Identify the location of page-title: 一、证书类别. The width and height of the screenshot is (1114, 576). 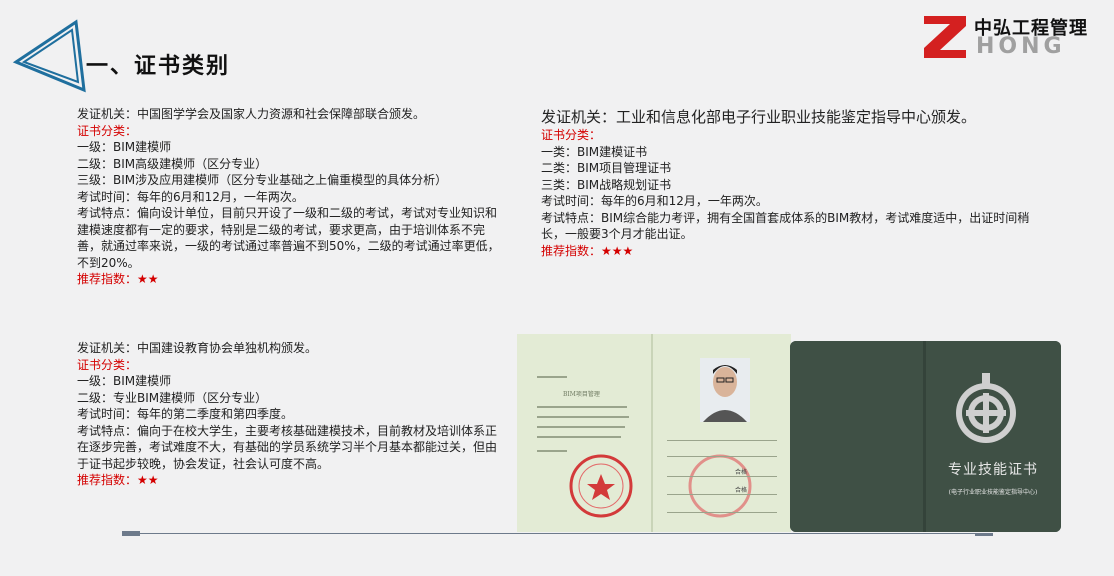
(158, 66).